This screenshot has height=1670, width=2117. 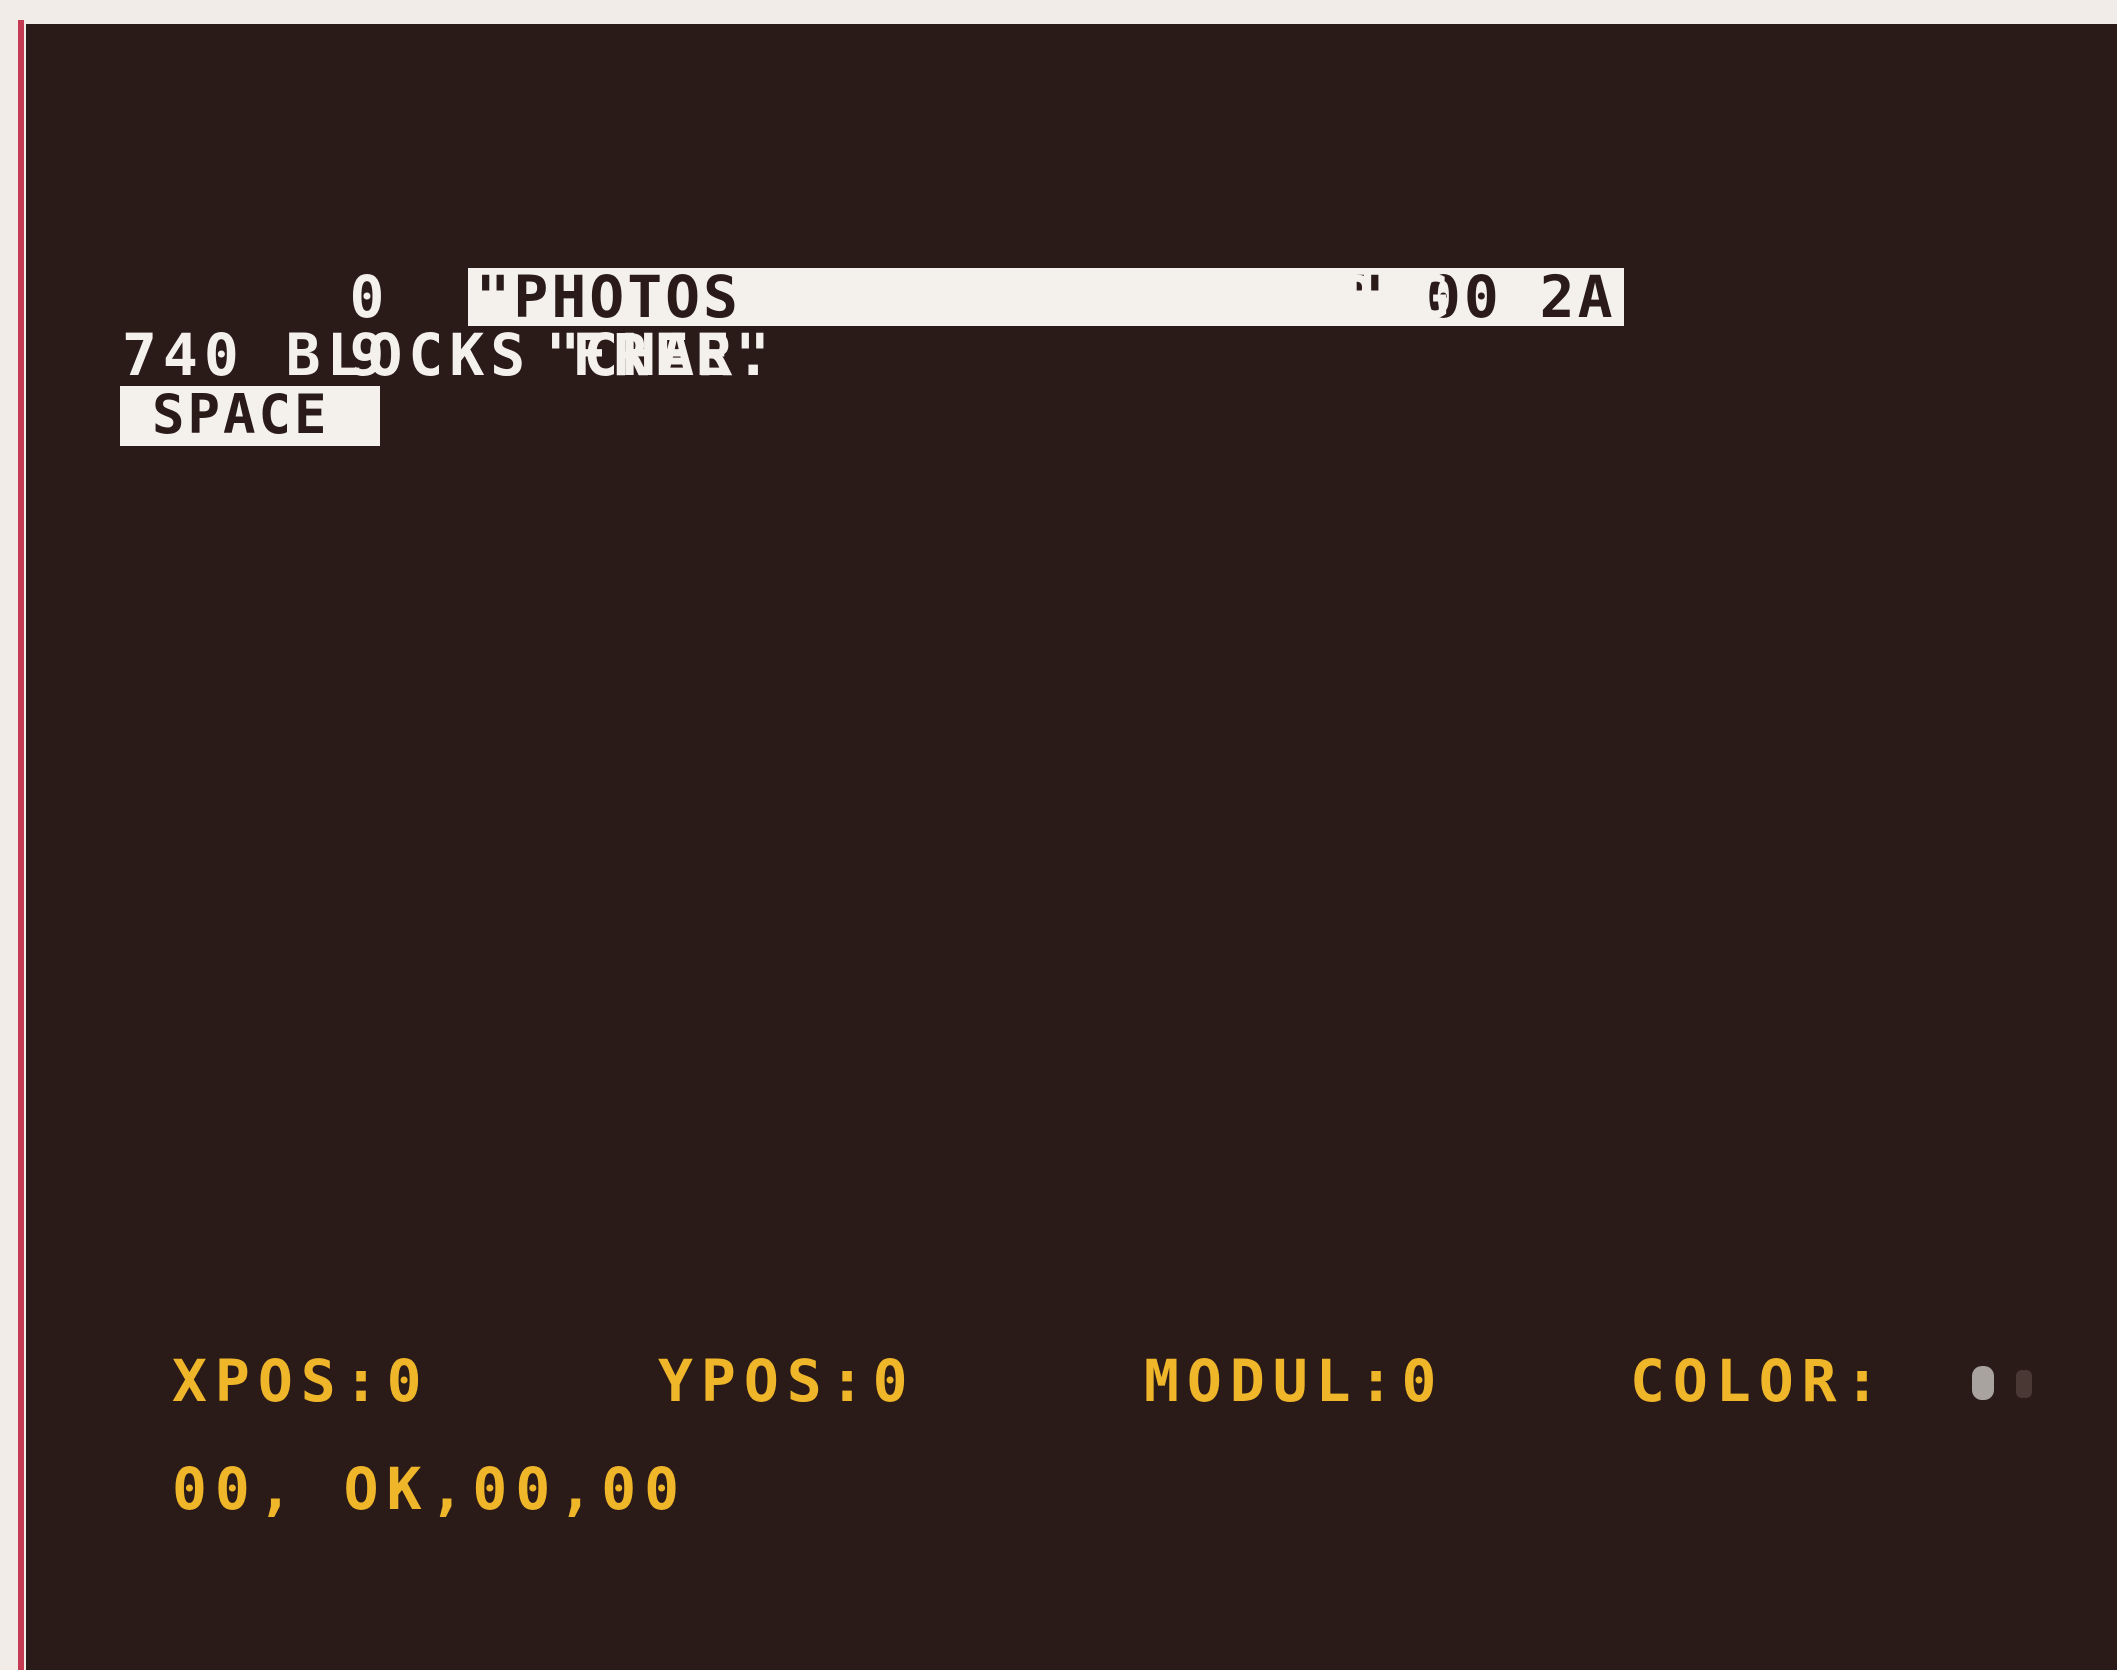 What do you see at coordinates (1520, 297) in the screenshot?
I see `disk-id: 00 2A` at bounding box center [1520, 297].